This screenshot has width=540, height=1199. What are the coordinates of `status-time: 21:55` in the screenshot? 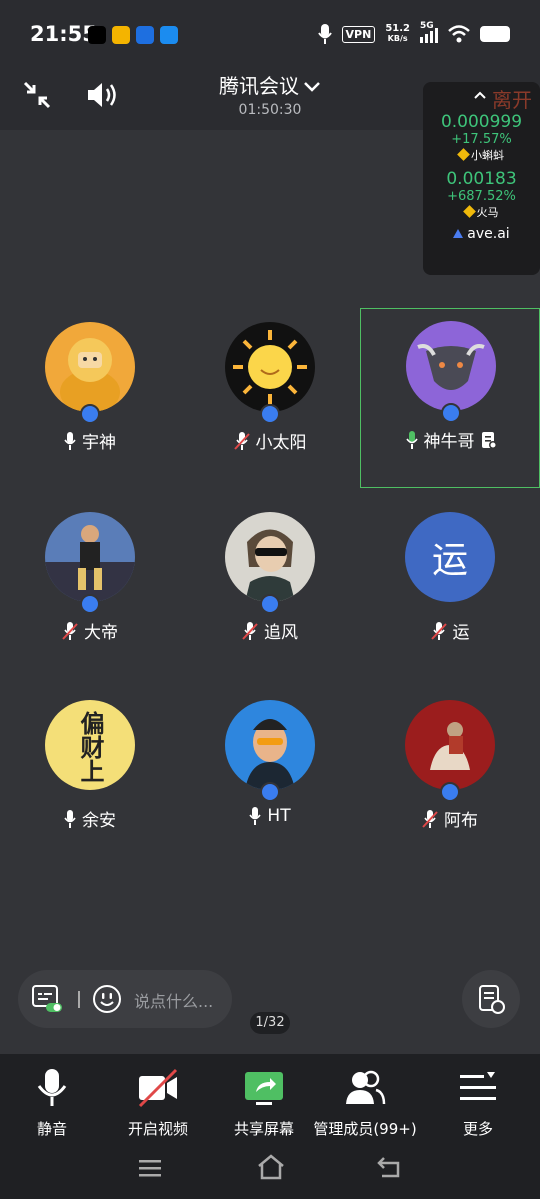 It's located at (63, 34).